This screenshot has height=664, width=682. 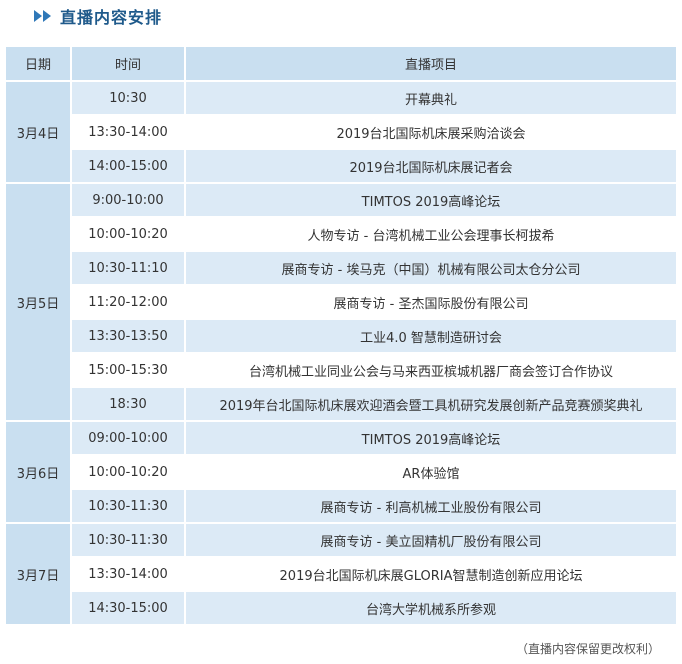 What do you see at coordinates (431, 166) in the screenshot?
I see `event-cell: 2019台北国际机床展记者会` at bounding box center [431, 166].